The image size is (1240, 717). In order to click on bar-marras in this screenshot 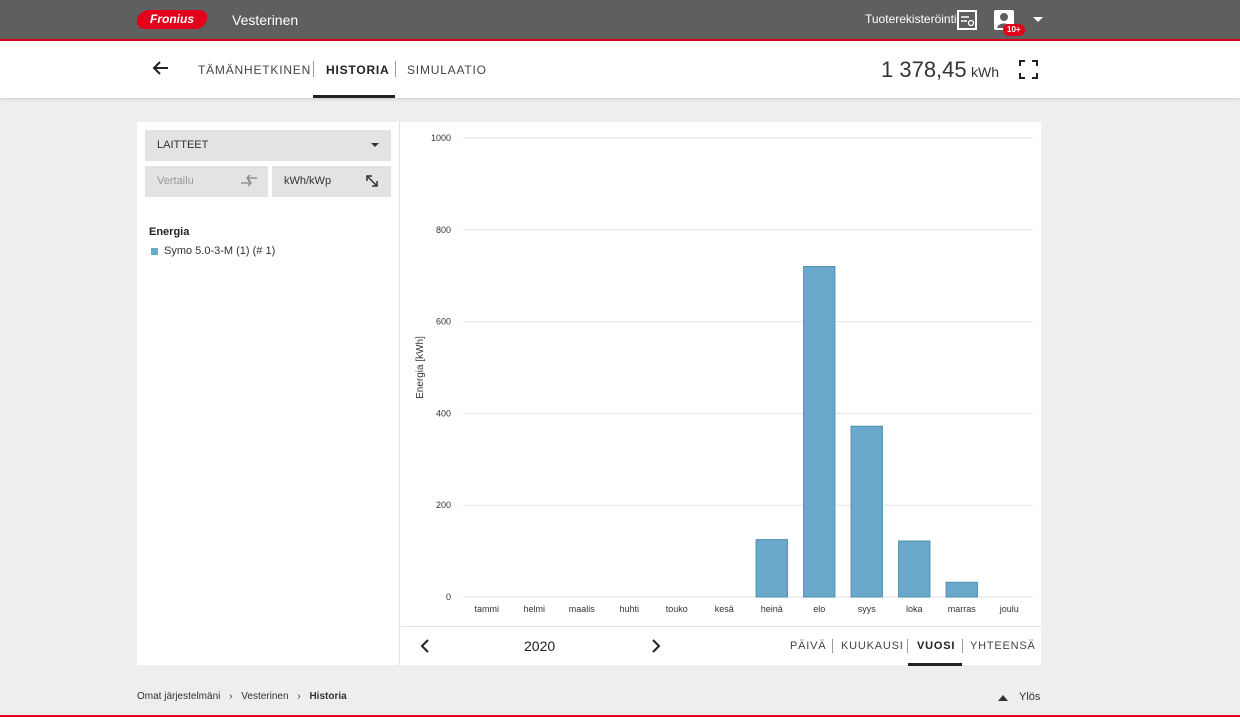, I will do `click(961, 589)`.